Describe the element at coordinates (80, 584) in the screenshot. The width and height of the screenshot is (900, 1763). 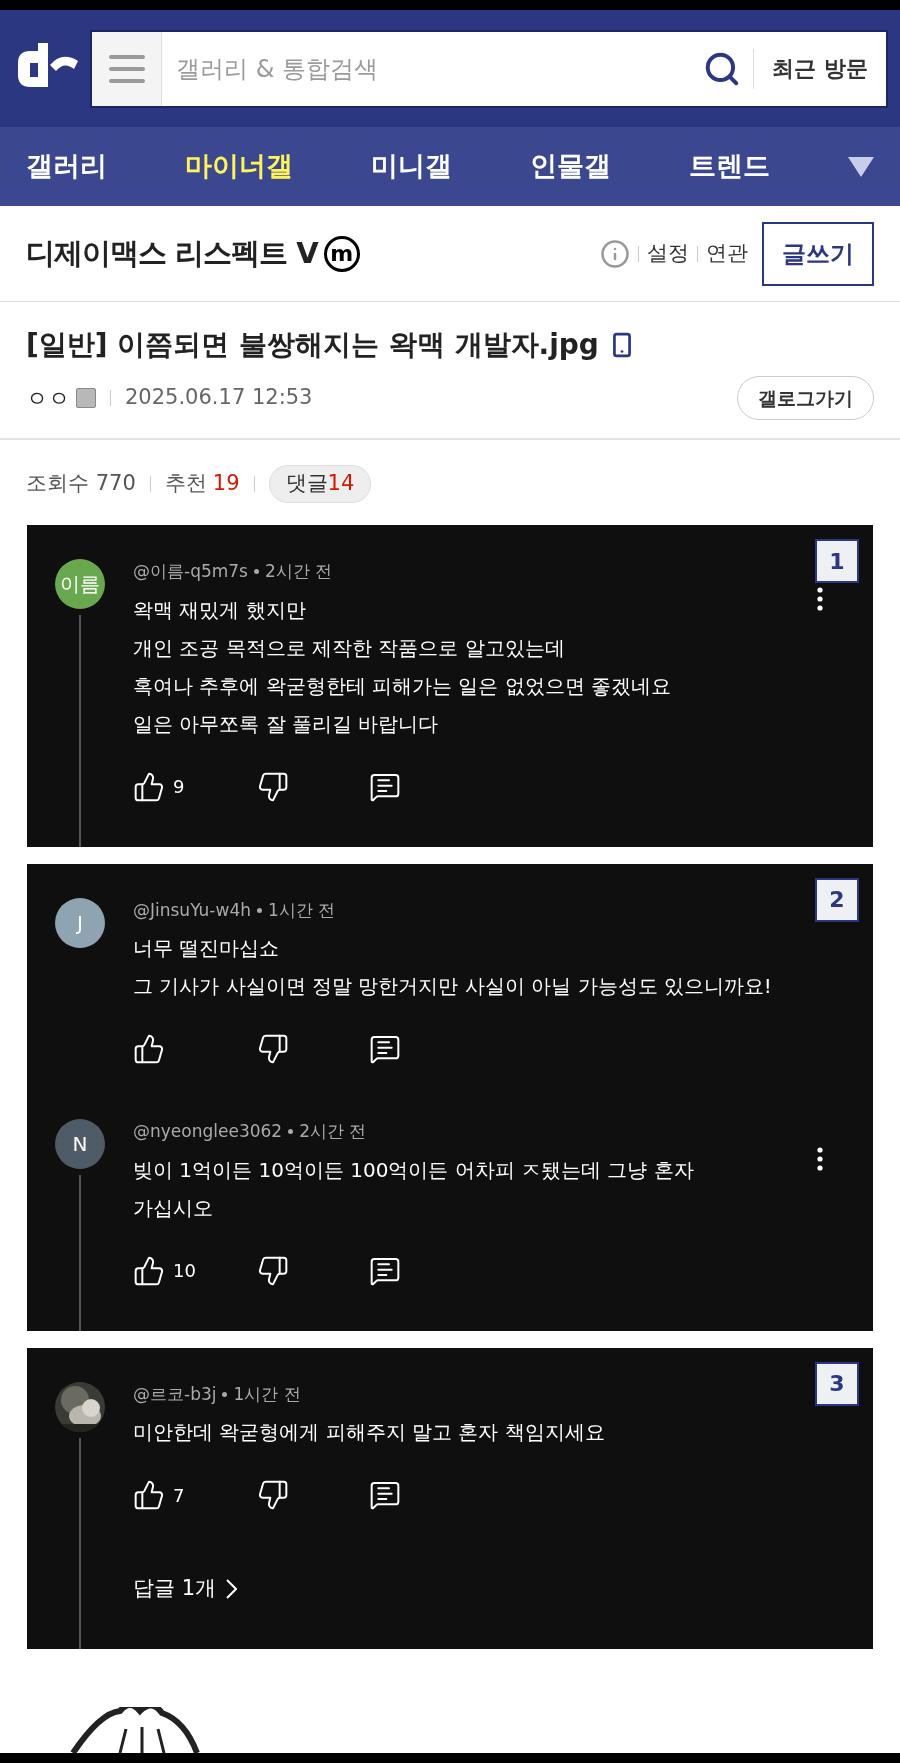
I see `avatar: 이름` at that location.